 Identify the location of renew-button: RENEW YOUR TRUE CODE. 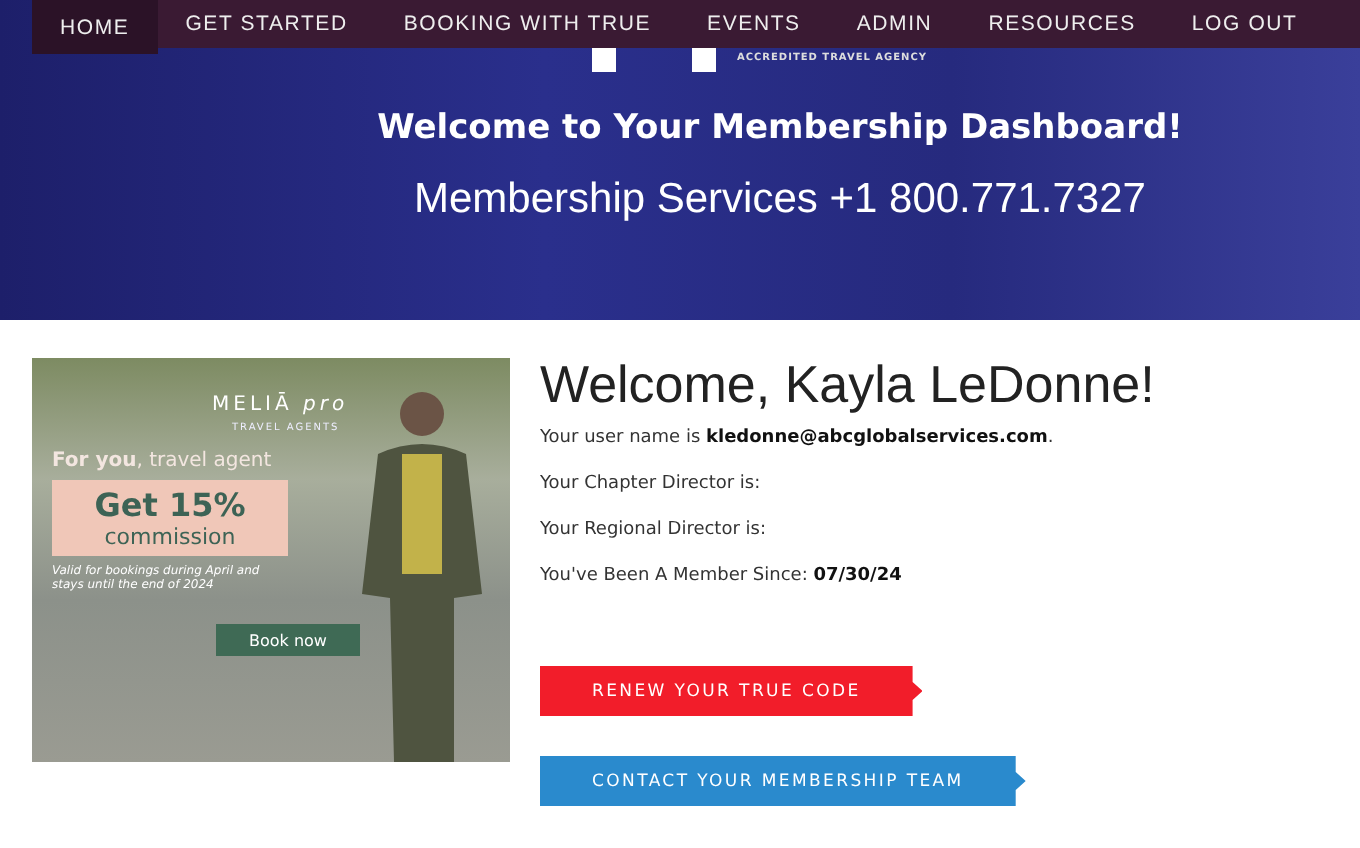
(731, 691).